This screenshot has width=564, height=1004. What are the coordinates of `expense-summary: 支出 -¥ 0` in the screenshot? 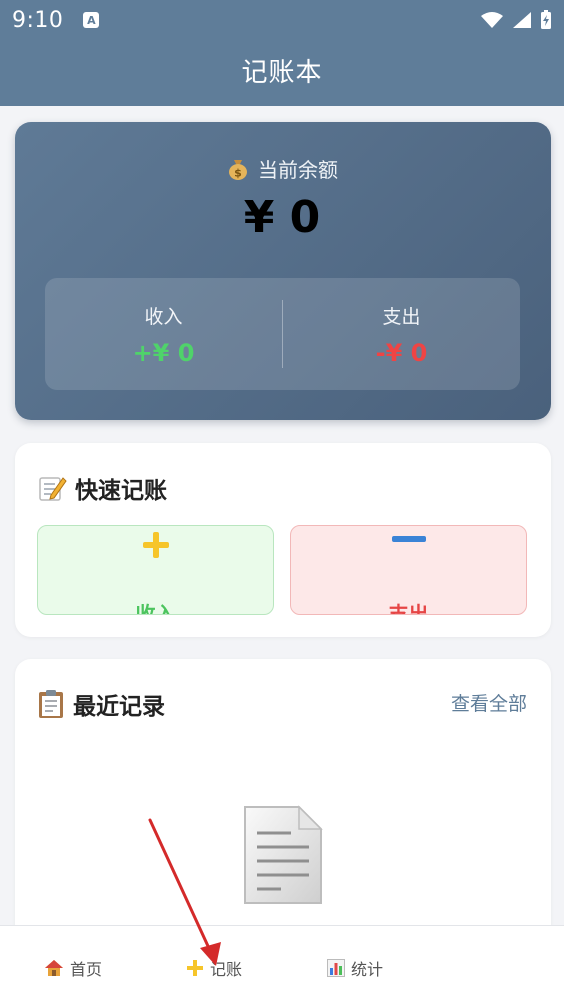 It's located at (401, 334).